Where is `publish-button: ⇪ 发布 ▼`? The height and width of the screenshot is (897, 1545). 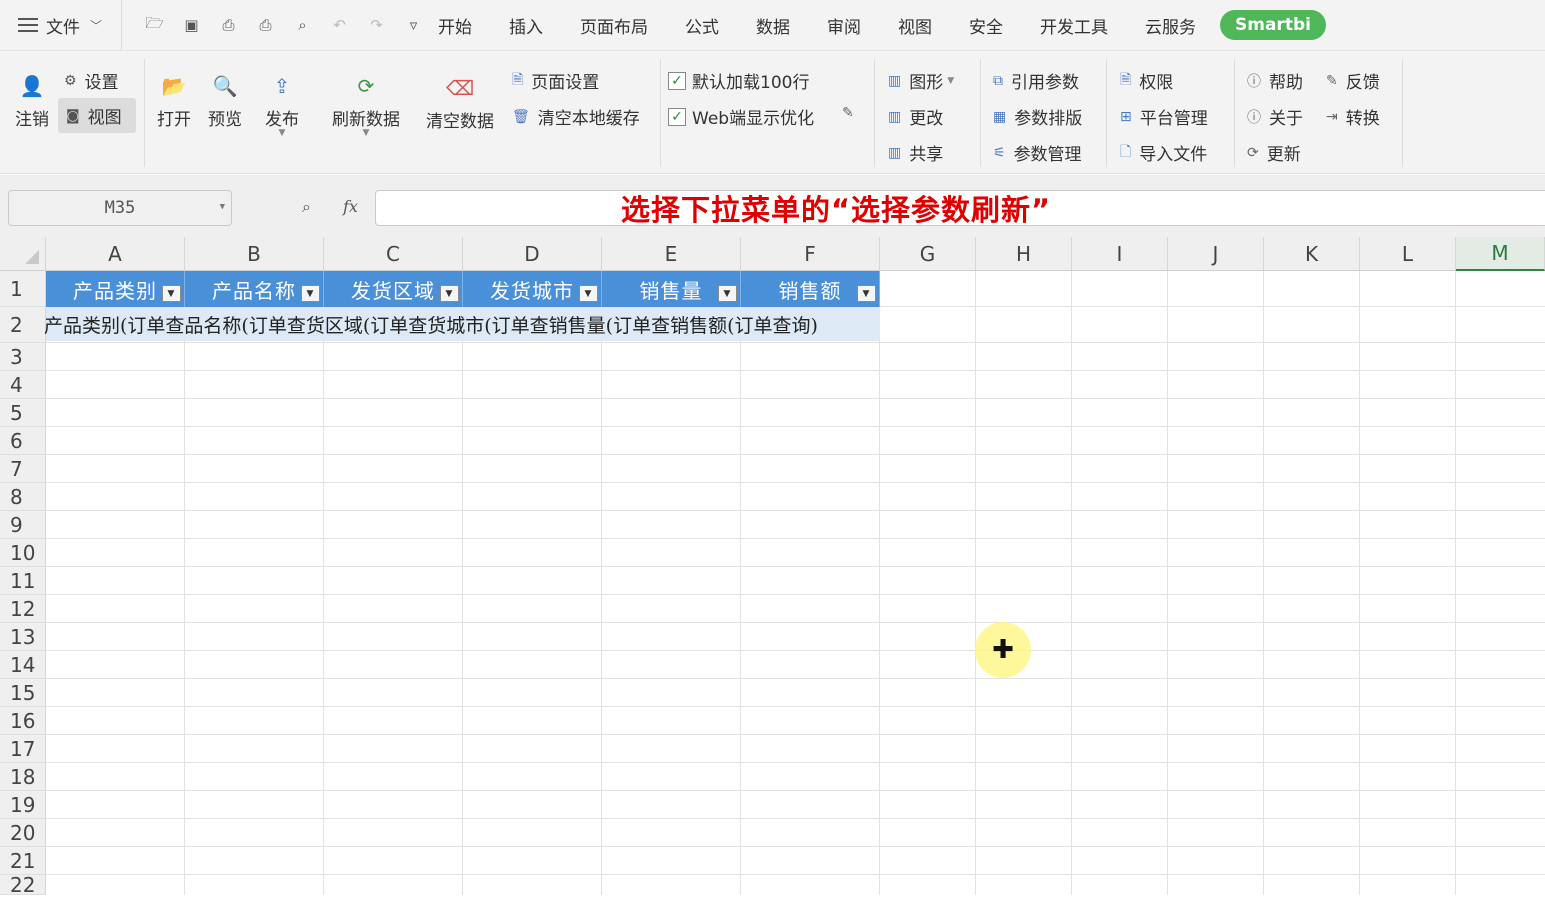
publish-button: ⇪ 发布 ▼ is located at coordinates (282, 102).